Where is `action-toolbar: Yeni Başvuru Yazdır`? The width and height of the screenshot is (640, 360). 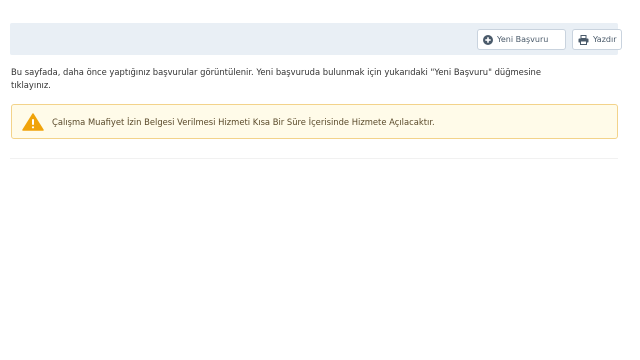 action-toolbar: Yeni Başvuru Yazdır is located at coordinates (316, 39).